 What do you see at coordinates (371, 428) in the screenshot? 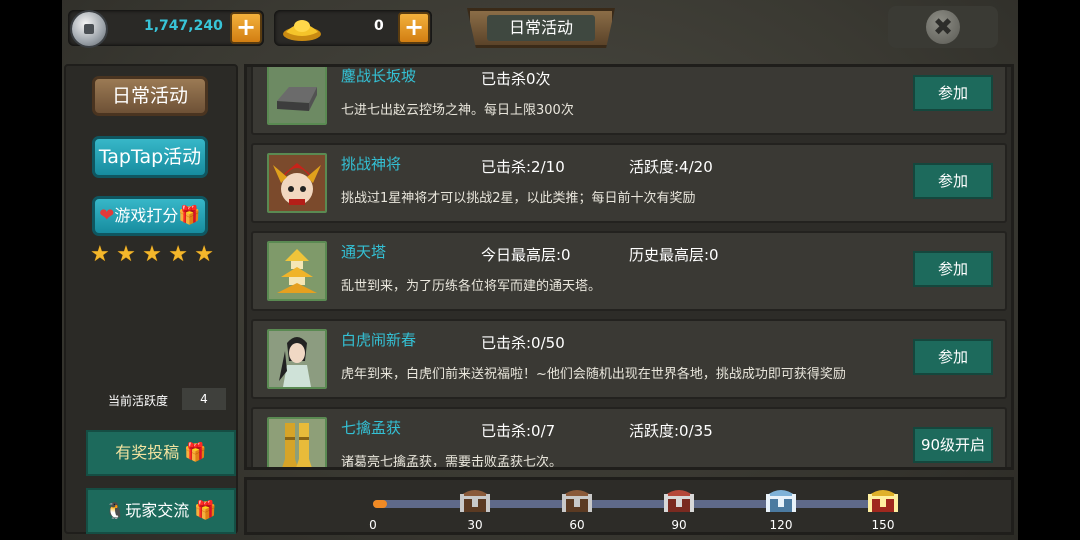
I see `activity-name: 七擒孟获` at bounding box center [371, 428].